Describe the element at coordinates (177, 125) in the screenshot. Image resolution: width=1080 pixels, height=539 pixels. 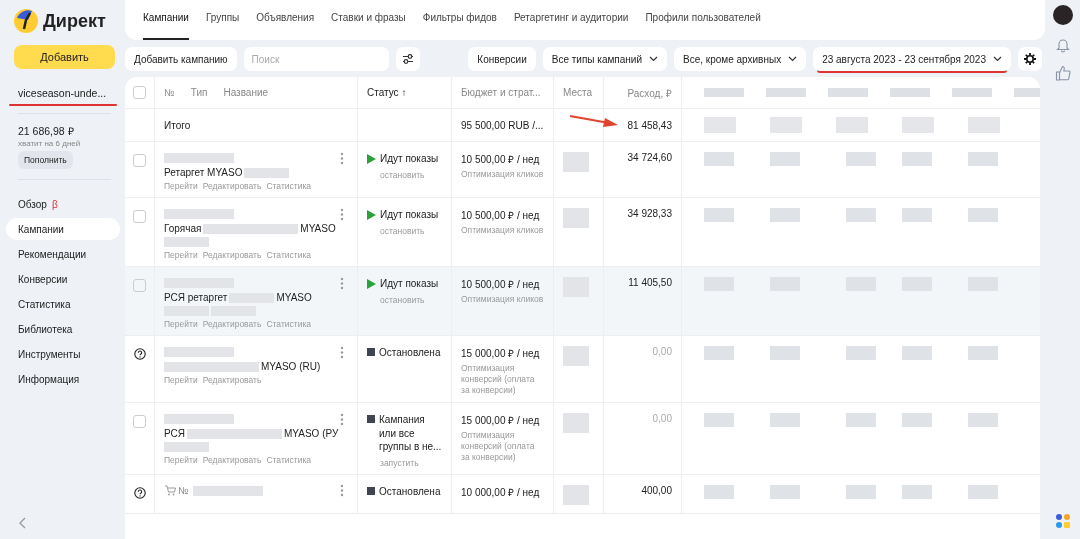
I see `total-label: Итого` at that location.